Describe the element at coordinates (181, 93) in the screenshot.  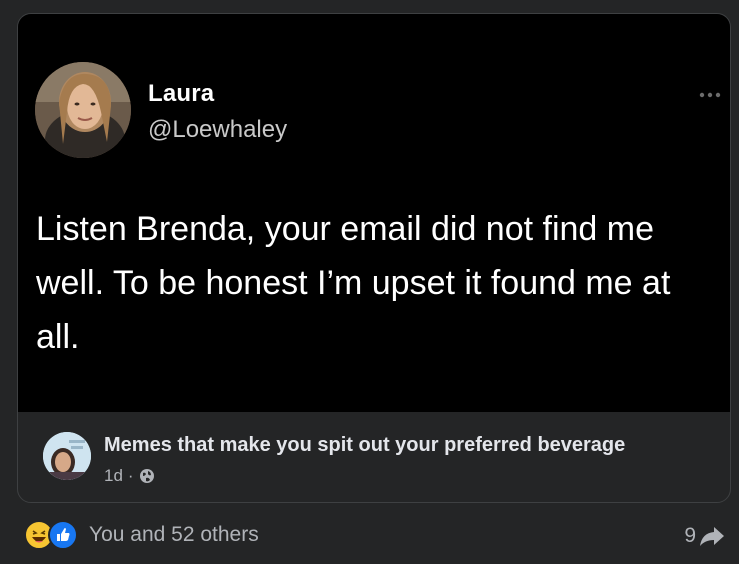
I see `tweet-author-name: Laura` at that location.